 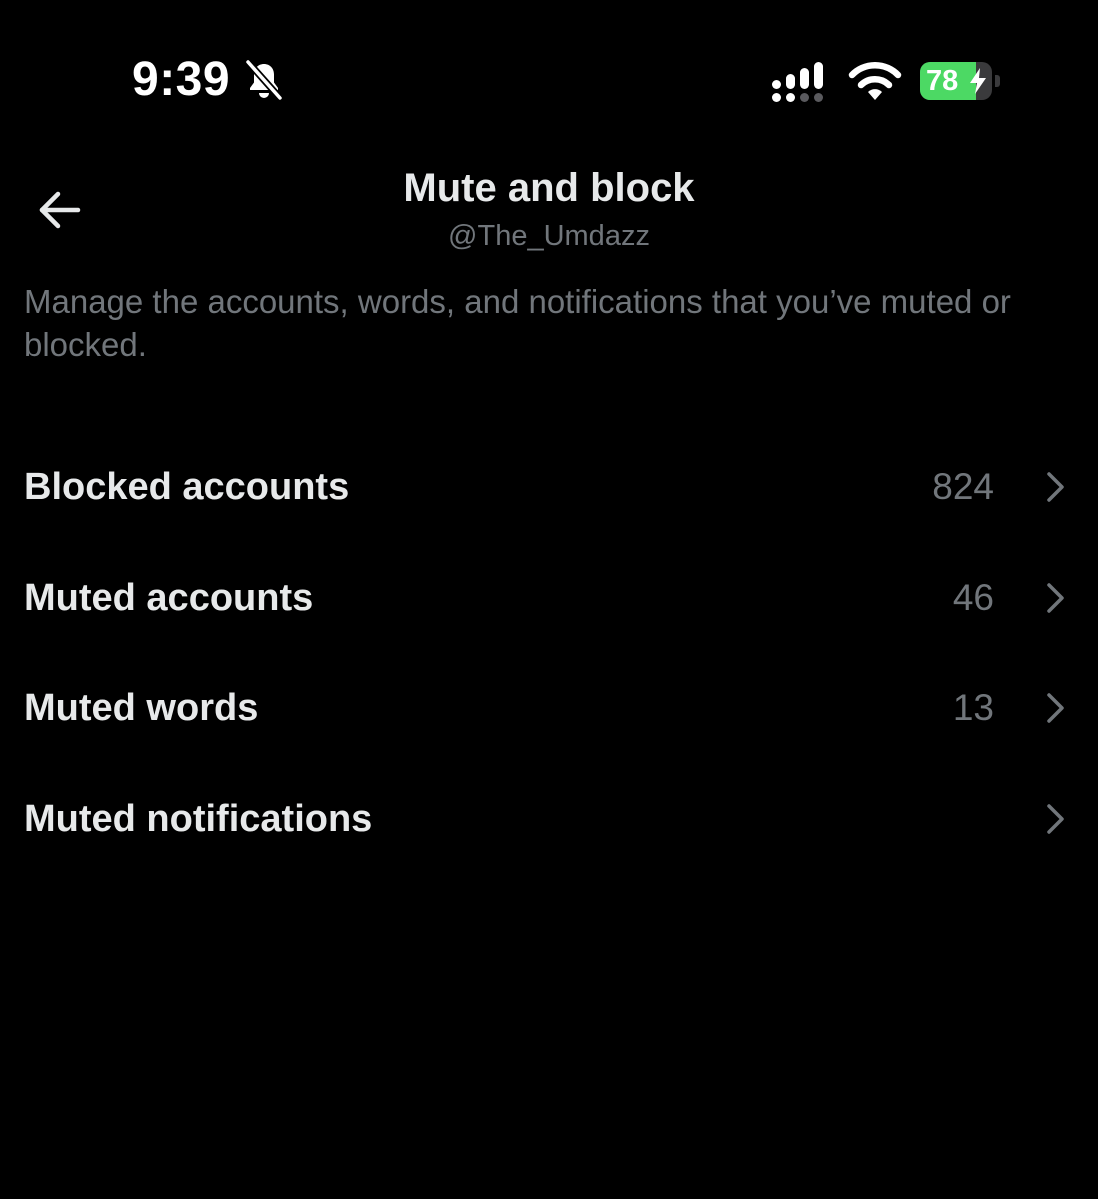 What do you see at coordinates (875, 81) in the screenshot?
I see `wifi-icon` at bounding box center [875, 81].